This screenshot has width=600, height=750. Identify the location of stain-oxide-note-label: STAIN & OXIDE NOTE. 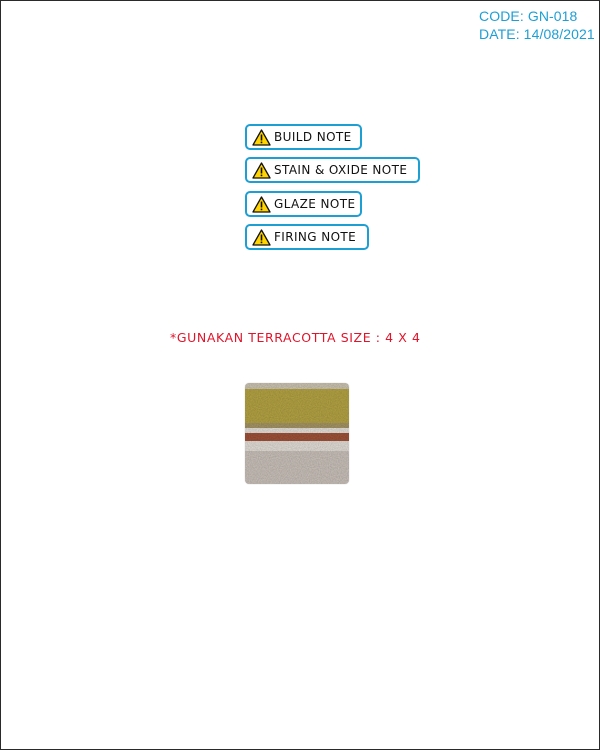
(341, 170).